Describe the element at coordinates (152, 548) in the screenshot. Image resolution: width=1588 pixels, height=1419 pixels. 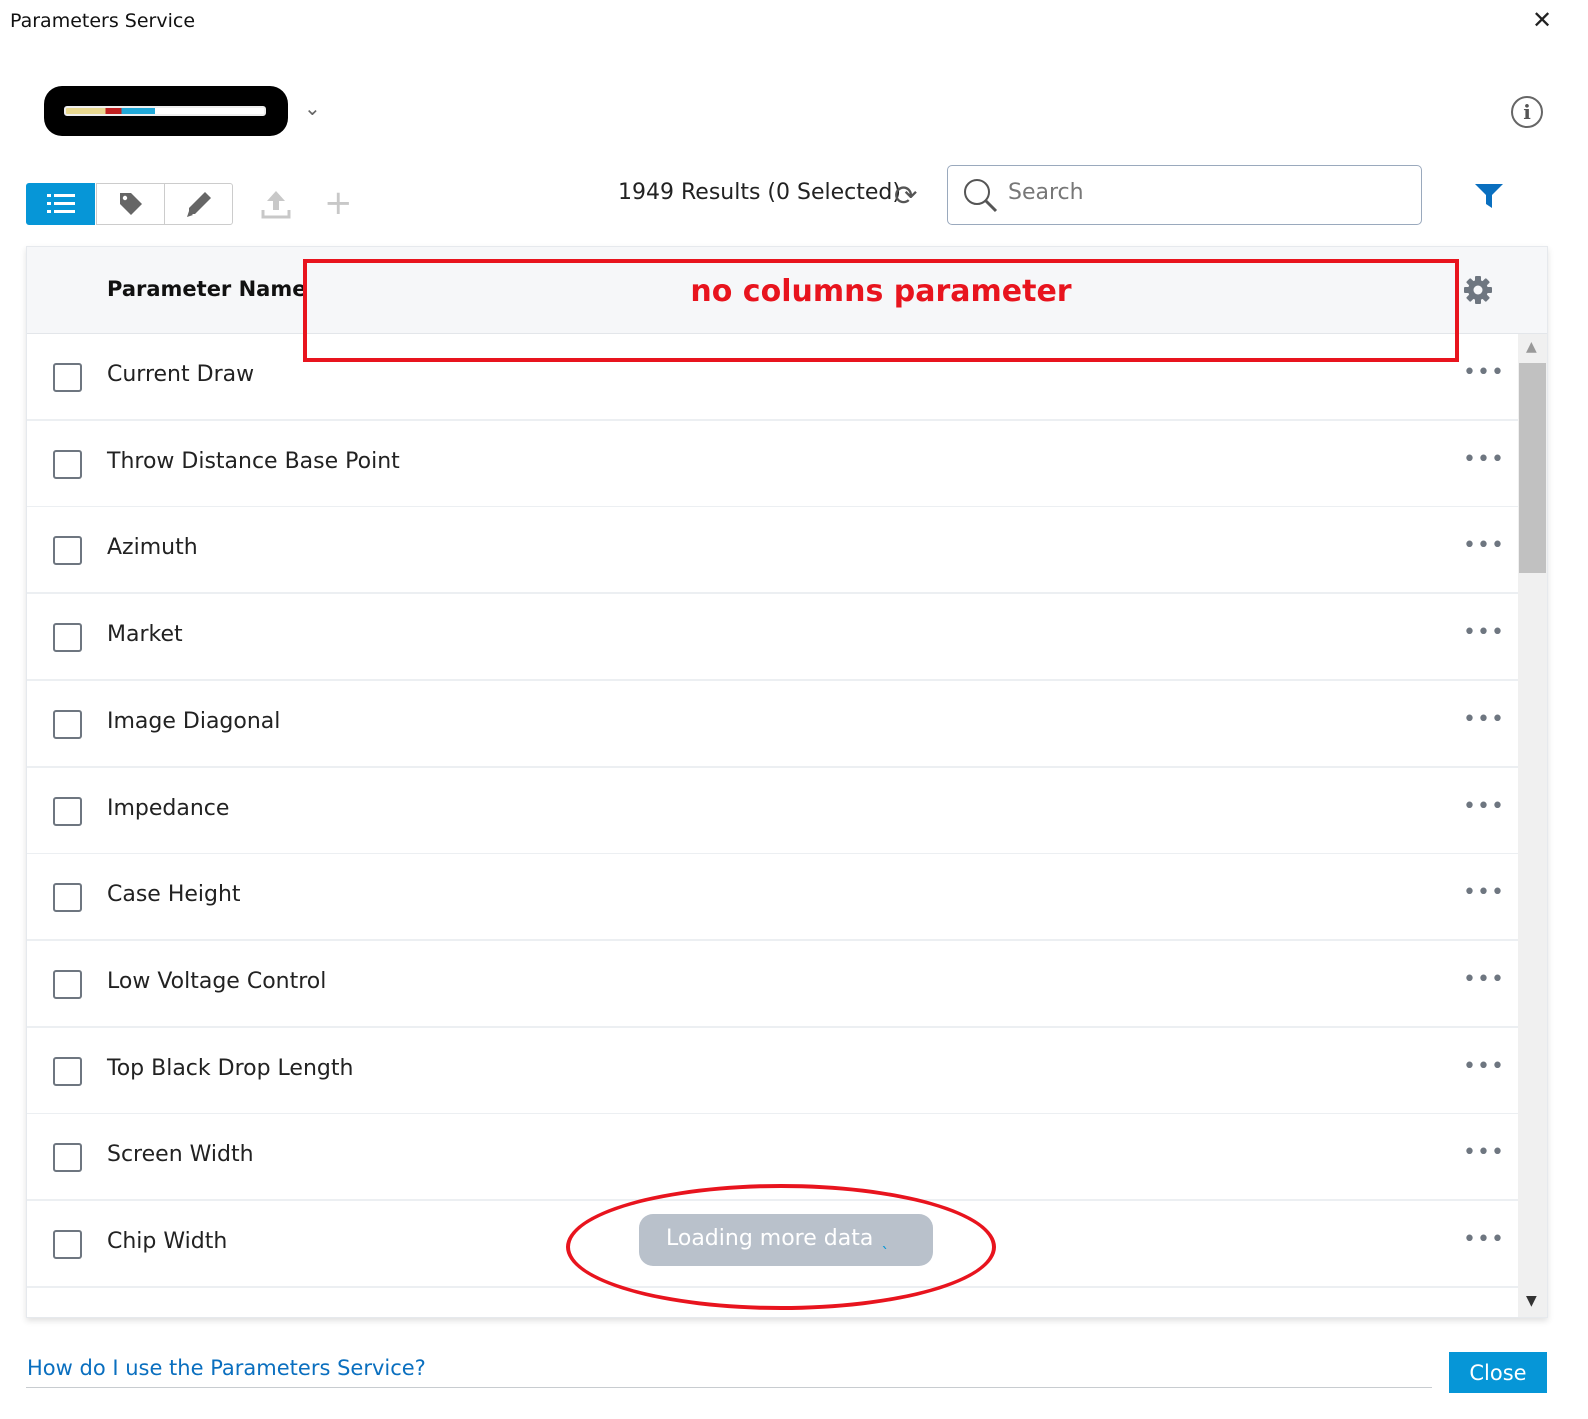
I see `parameter-name: Azimuth` at that location.